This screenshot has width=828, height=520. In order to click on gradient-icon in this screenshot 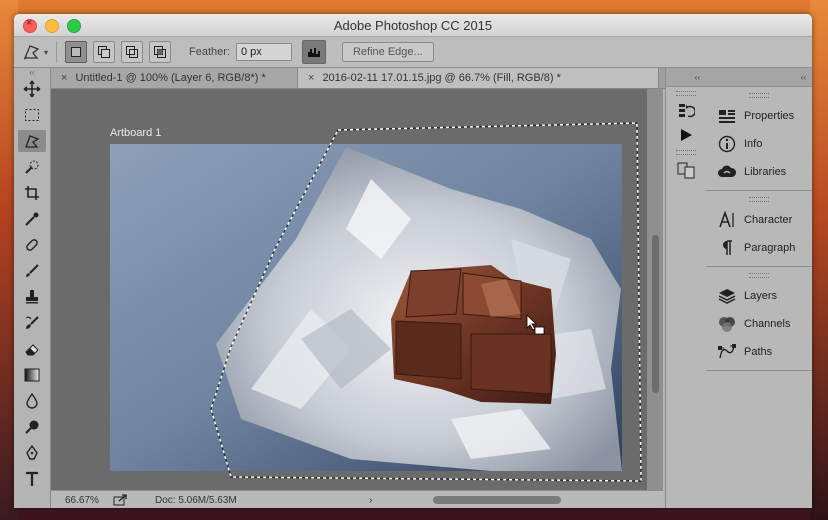, I will do `click(32, 375)`.